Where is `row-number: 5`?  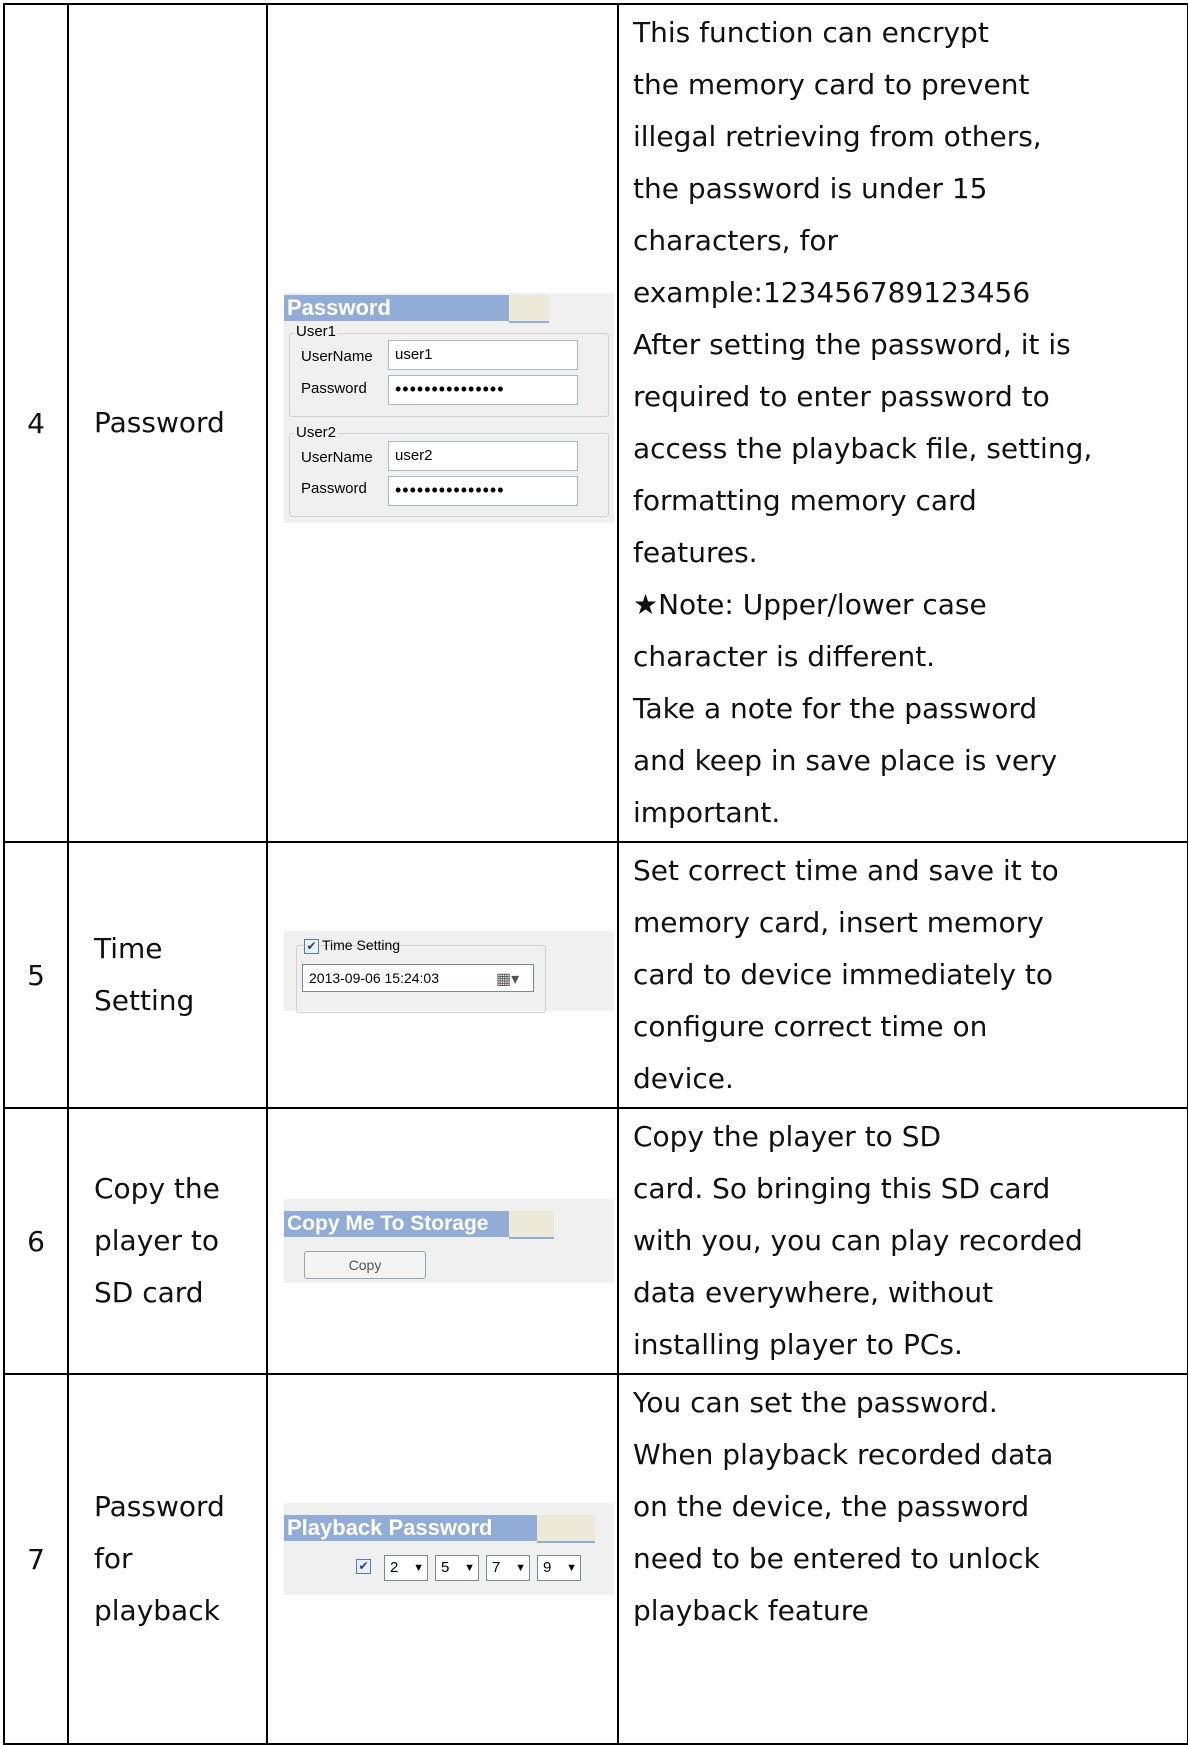 row-number: 5 is located at coordinates (36, 975).